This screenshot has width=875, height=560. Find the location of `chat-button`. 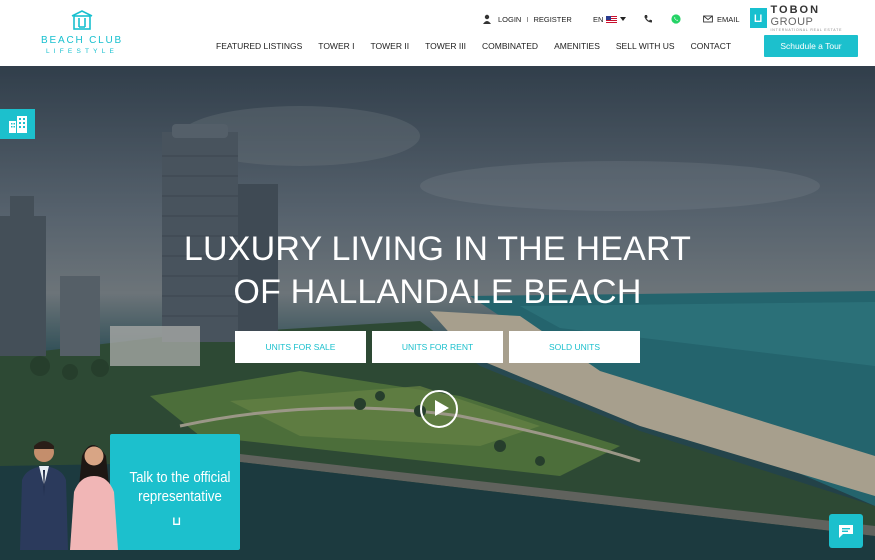

chat-button is located at coordinates (846, 531).